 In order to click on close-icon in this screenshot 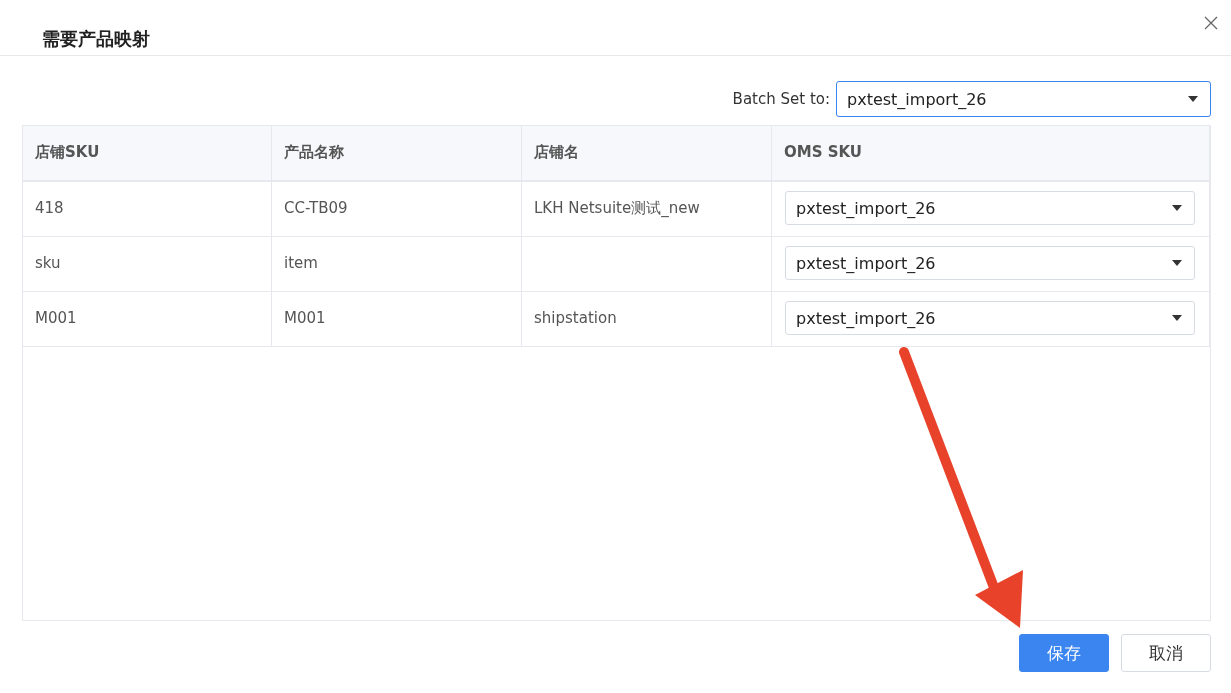, I will do `click(1211, 23)`.